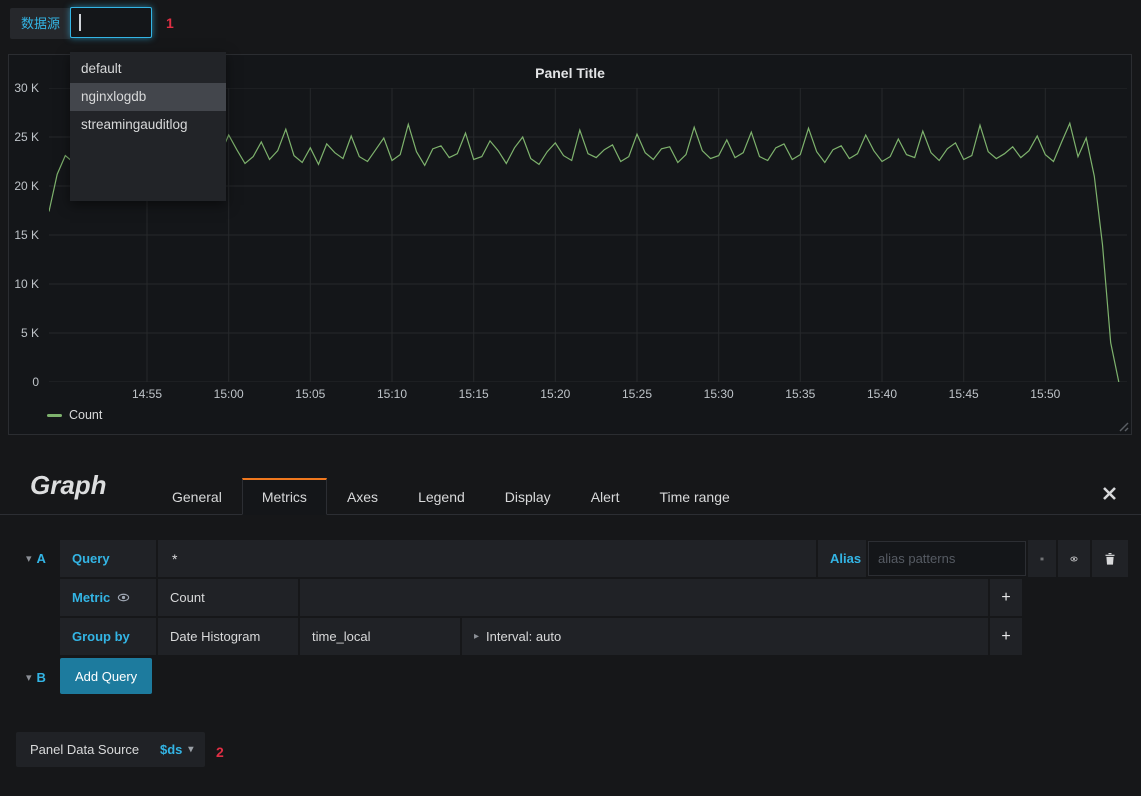  What do you see at coordinates (41, 558) in the screenshot?
I see `query-letter: A` at bounding box center [41, 558].